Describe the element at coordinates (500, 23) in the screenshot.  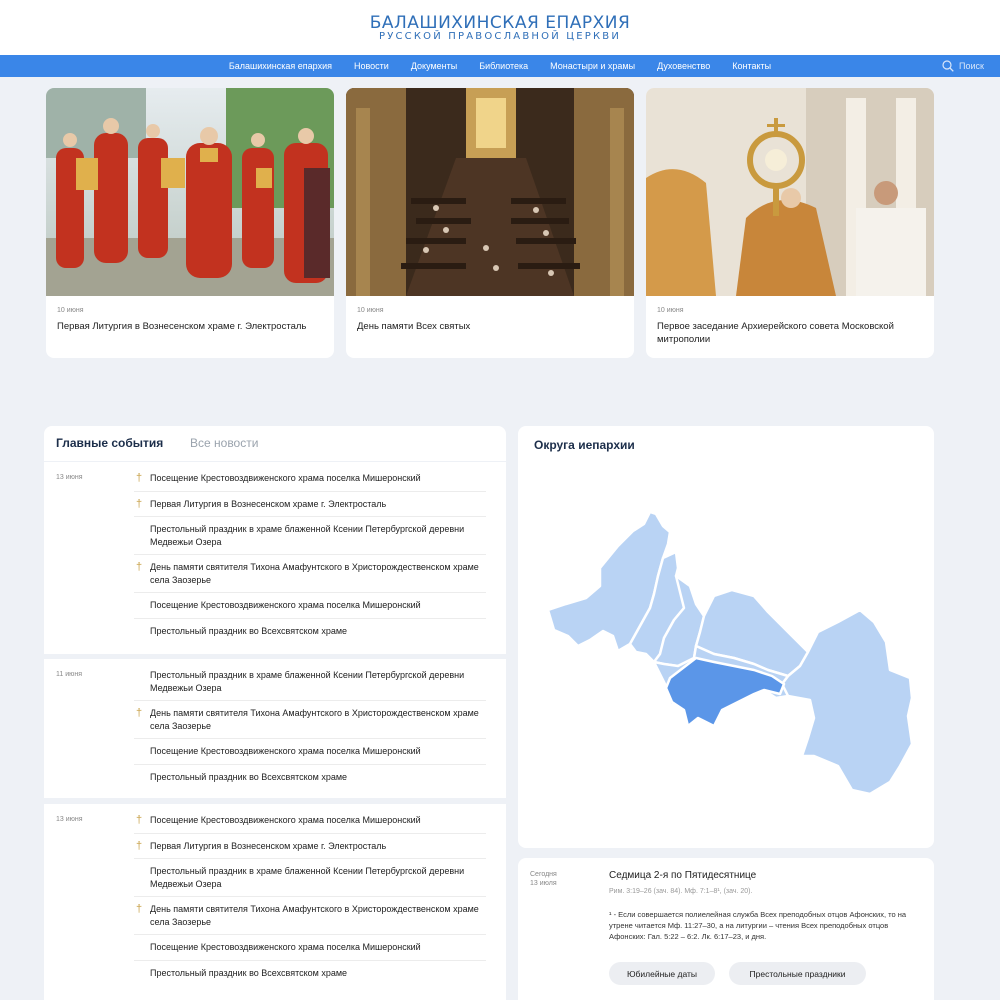
I see `logo-title: БАЛАШИХИНСКАЯ ЕПАРХИЯ` at that location.